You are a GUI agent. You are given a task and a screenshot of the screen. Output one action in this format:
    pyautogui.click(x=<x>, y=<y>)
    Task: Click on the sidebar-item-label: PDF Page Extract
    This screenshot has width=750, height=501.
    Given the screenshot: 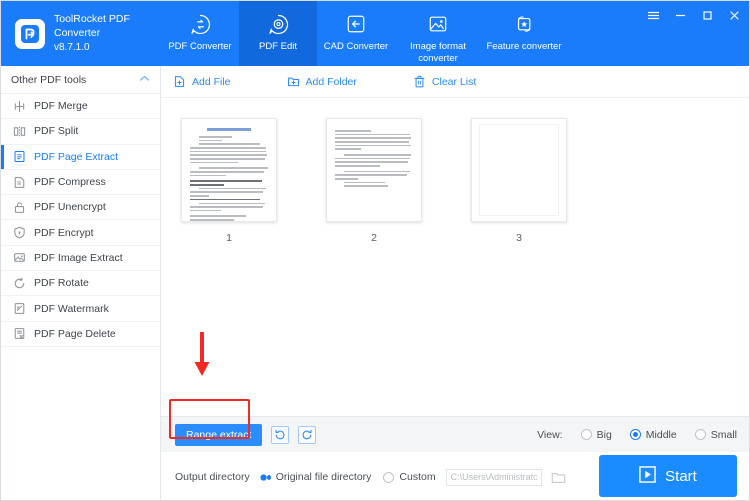 What is the action you would take?
    pyautogui.click(x=76, y=156)
    